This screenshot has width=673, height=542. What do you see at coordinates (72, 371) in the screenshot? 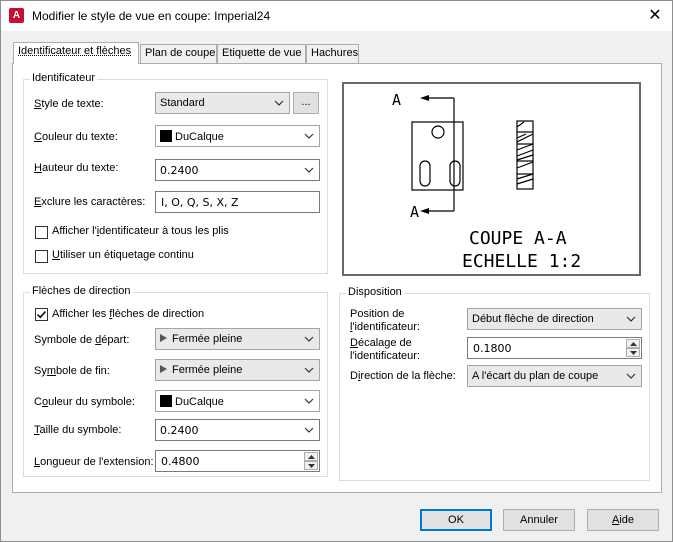
I see `end-symbol-label: Symbole de fin:` at bounding box center [72, 371].